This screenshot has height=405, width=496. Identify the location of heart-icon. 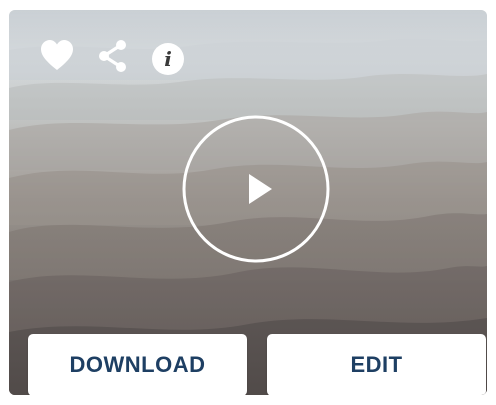
(57, 56).